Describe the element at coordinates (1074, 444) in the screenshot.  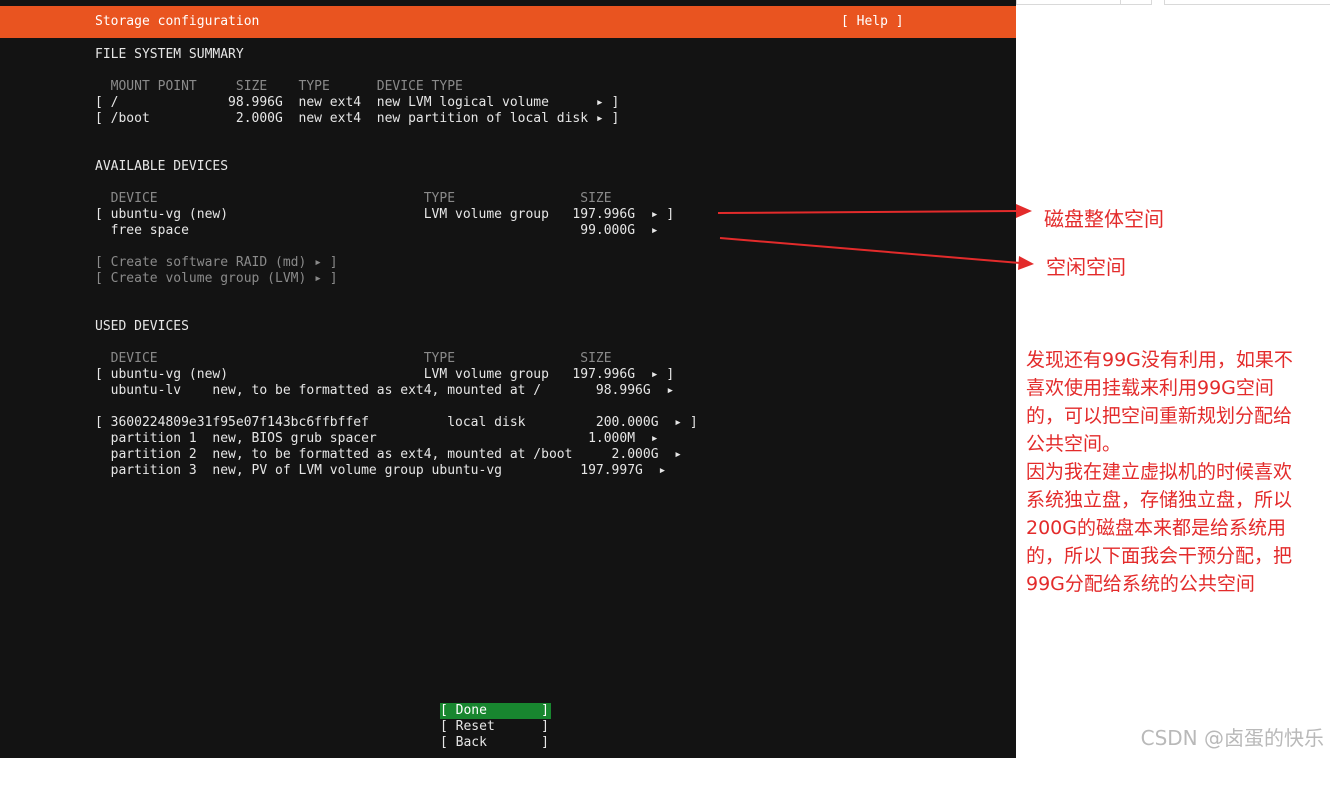
I see `note-line: 公共空间。` at that location.